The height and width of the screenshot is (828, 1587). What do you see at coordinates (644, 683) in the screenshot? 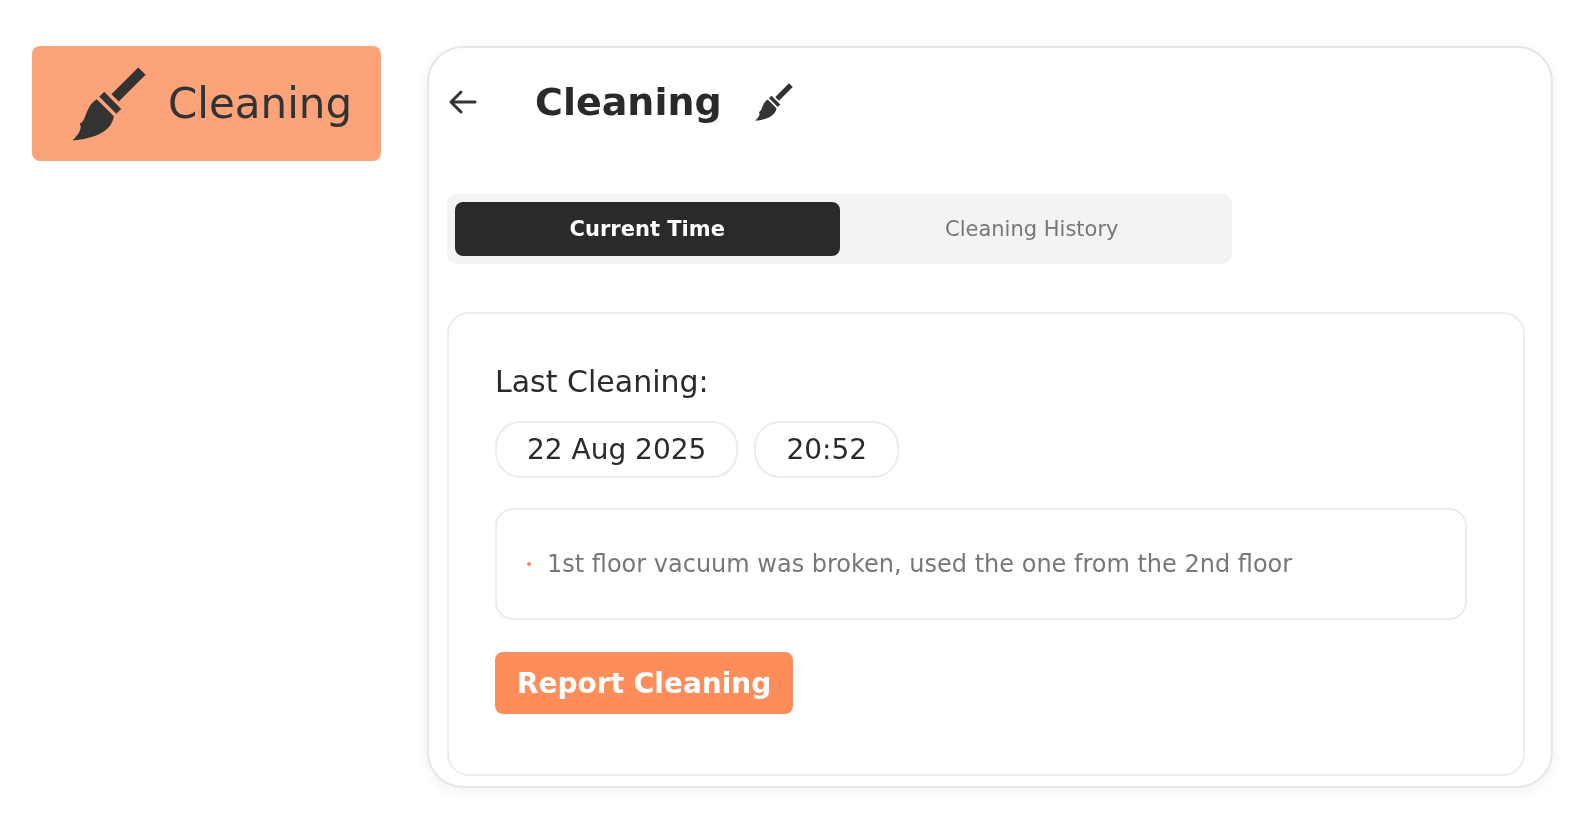
I see `report-cleaning-button: Report Cleaning` at bounding box center [644, 683].